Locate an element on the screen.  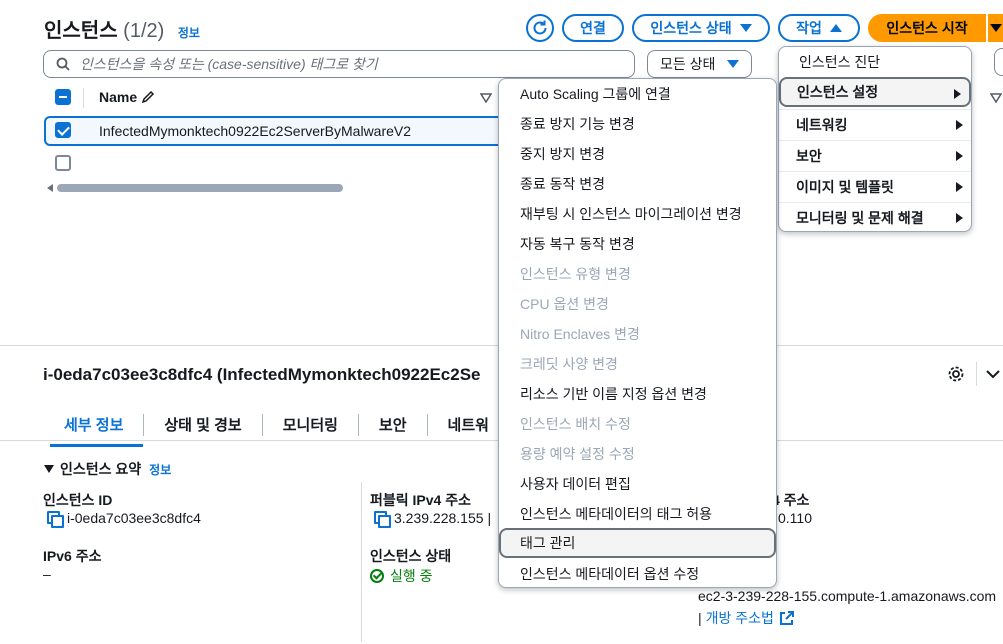
public-ipv4-label: 퍼블릭 IPv4 주소 is located at coordinates (420, 500).